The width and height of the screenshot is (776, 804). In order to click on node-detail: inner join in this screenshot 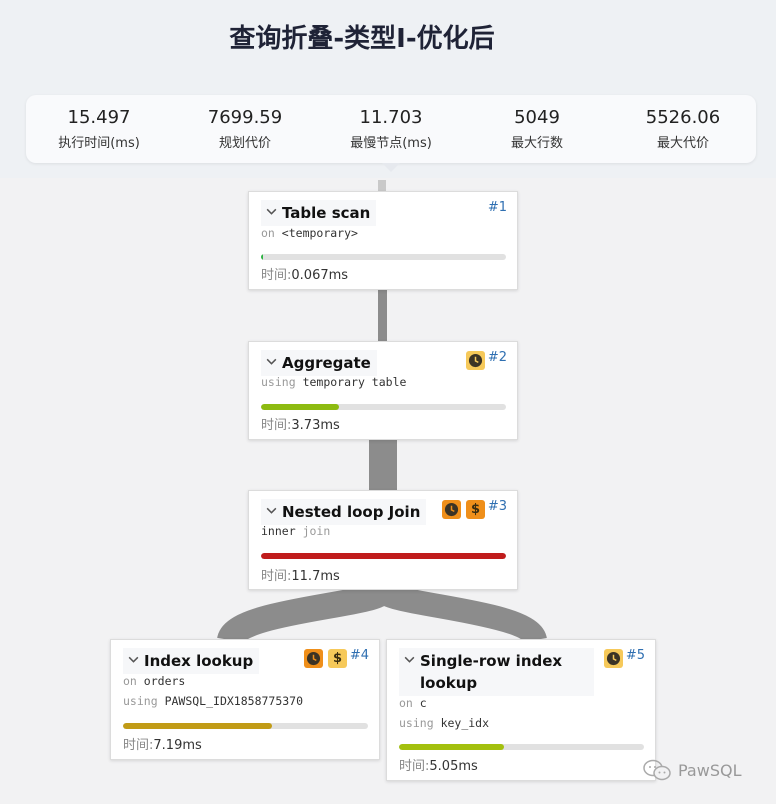, I will do `click(296, 531)`.